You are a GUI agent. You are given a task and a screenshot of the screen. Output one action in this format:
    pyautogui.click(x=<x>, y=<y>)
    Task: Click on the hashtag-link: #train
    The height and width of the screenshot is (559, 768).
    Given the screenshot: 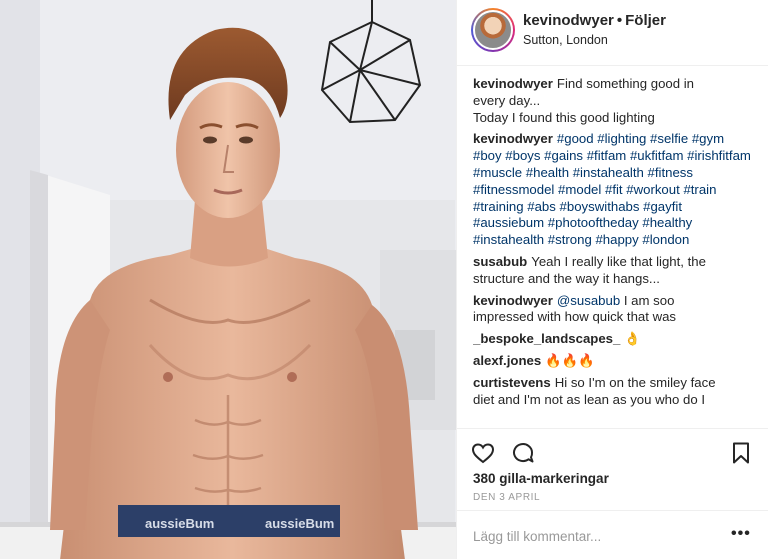 What is the action you would take?
    pyautogui.click(x=699, y=189)
    